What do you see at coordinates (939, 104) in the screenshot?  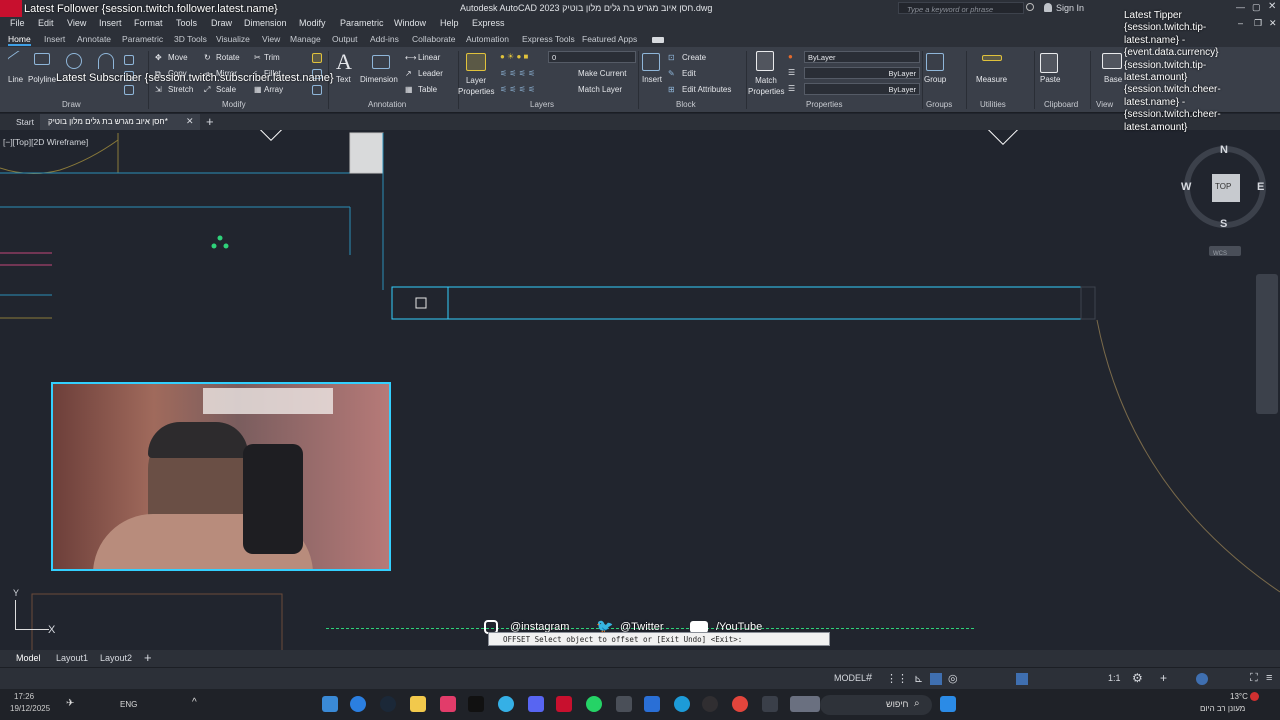 I see `groups-panel-label: Groups` at bounding box center [939, 104].